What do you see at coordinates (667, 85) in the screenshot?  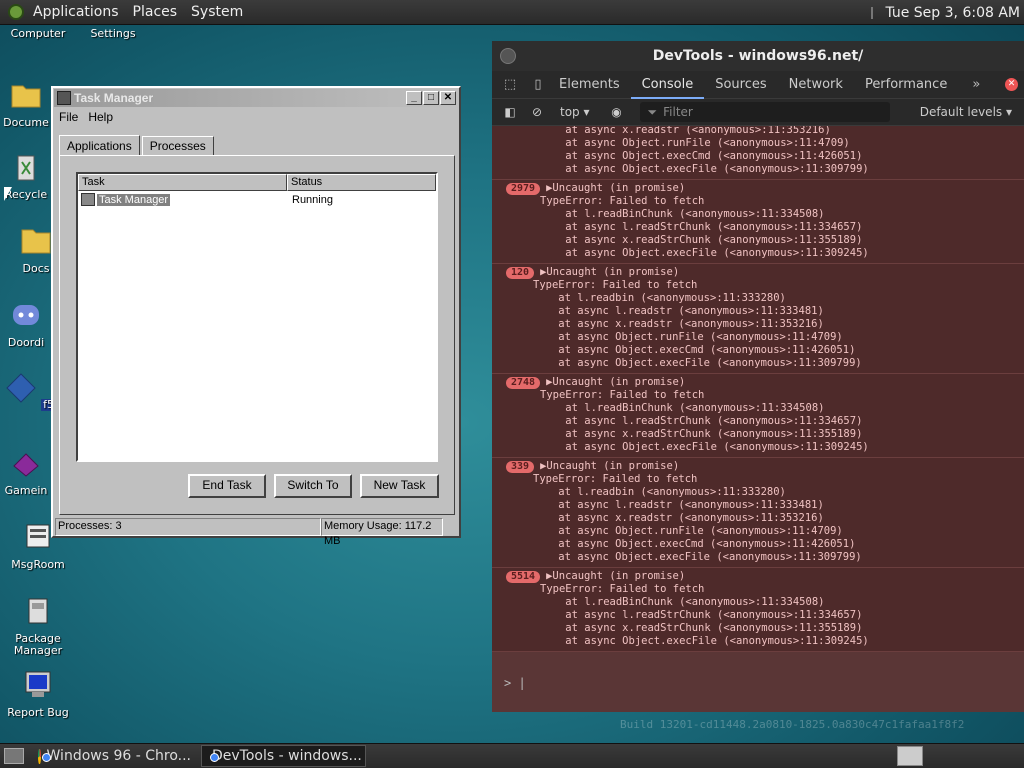 I see `tab-console: Console` at bounding box center [667, 85].